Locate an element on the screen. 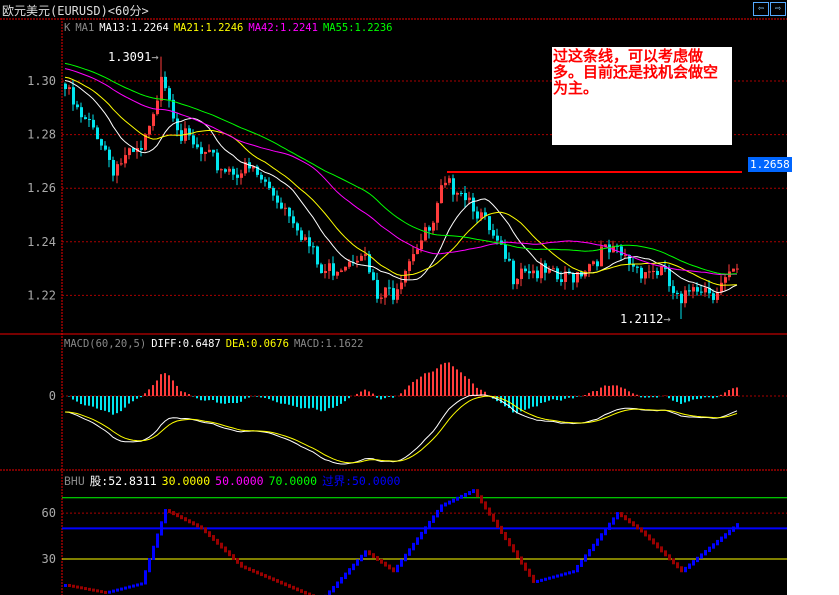 The width and height of the screenshot is (839, 595). ma42-value: MA42:1.2241 is located at coordinates (283, 28).